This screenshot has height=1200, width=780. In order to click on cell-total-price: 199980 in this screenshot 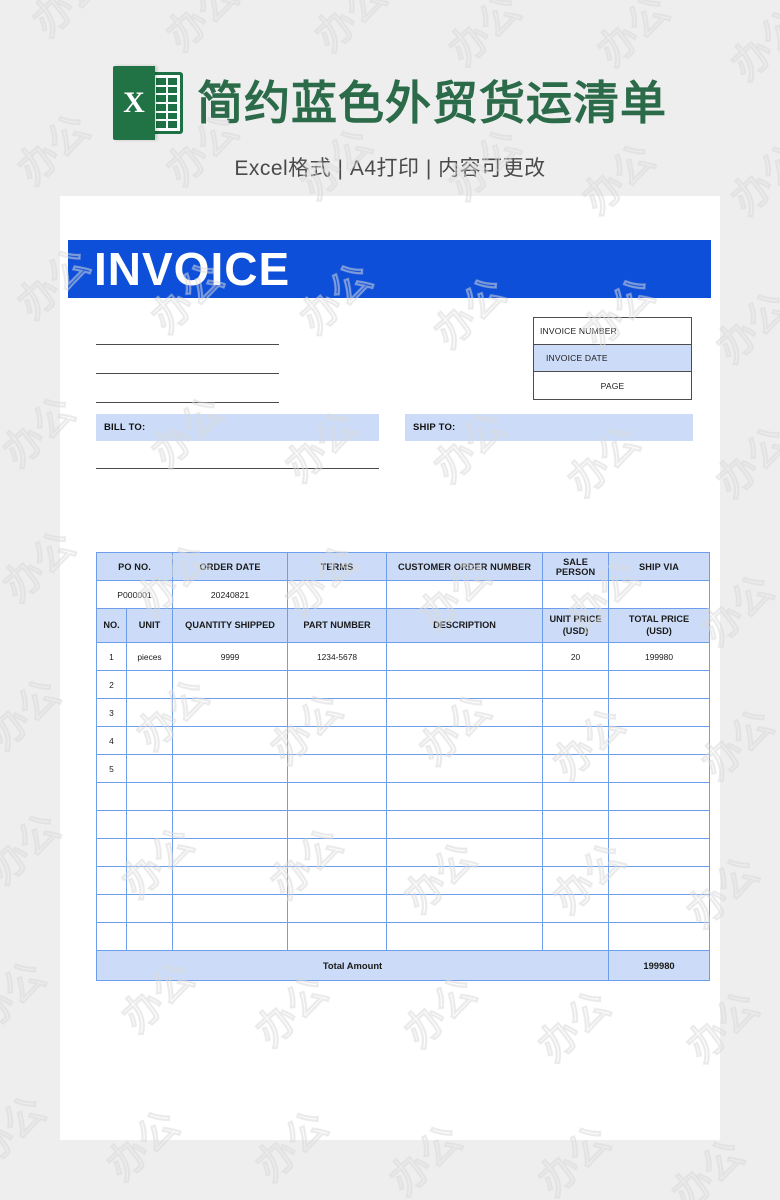, I will do `click(659, 656)`.